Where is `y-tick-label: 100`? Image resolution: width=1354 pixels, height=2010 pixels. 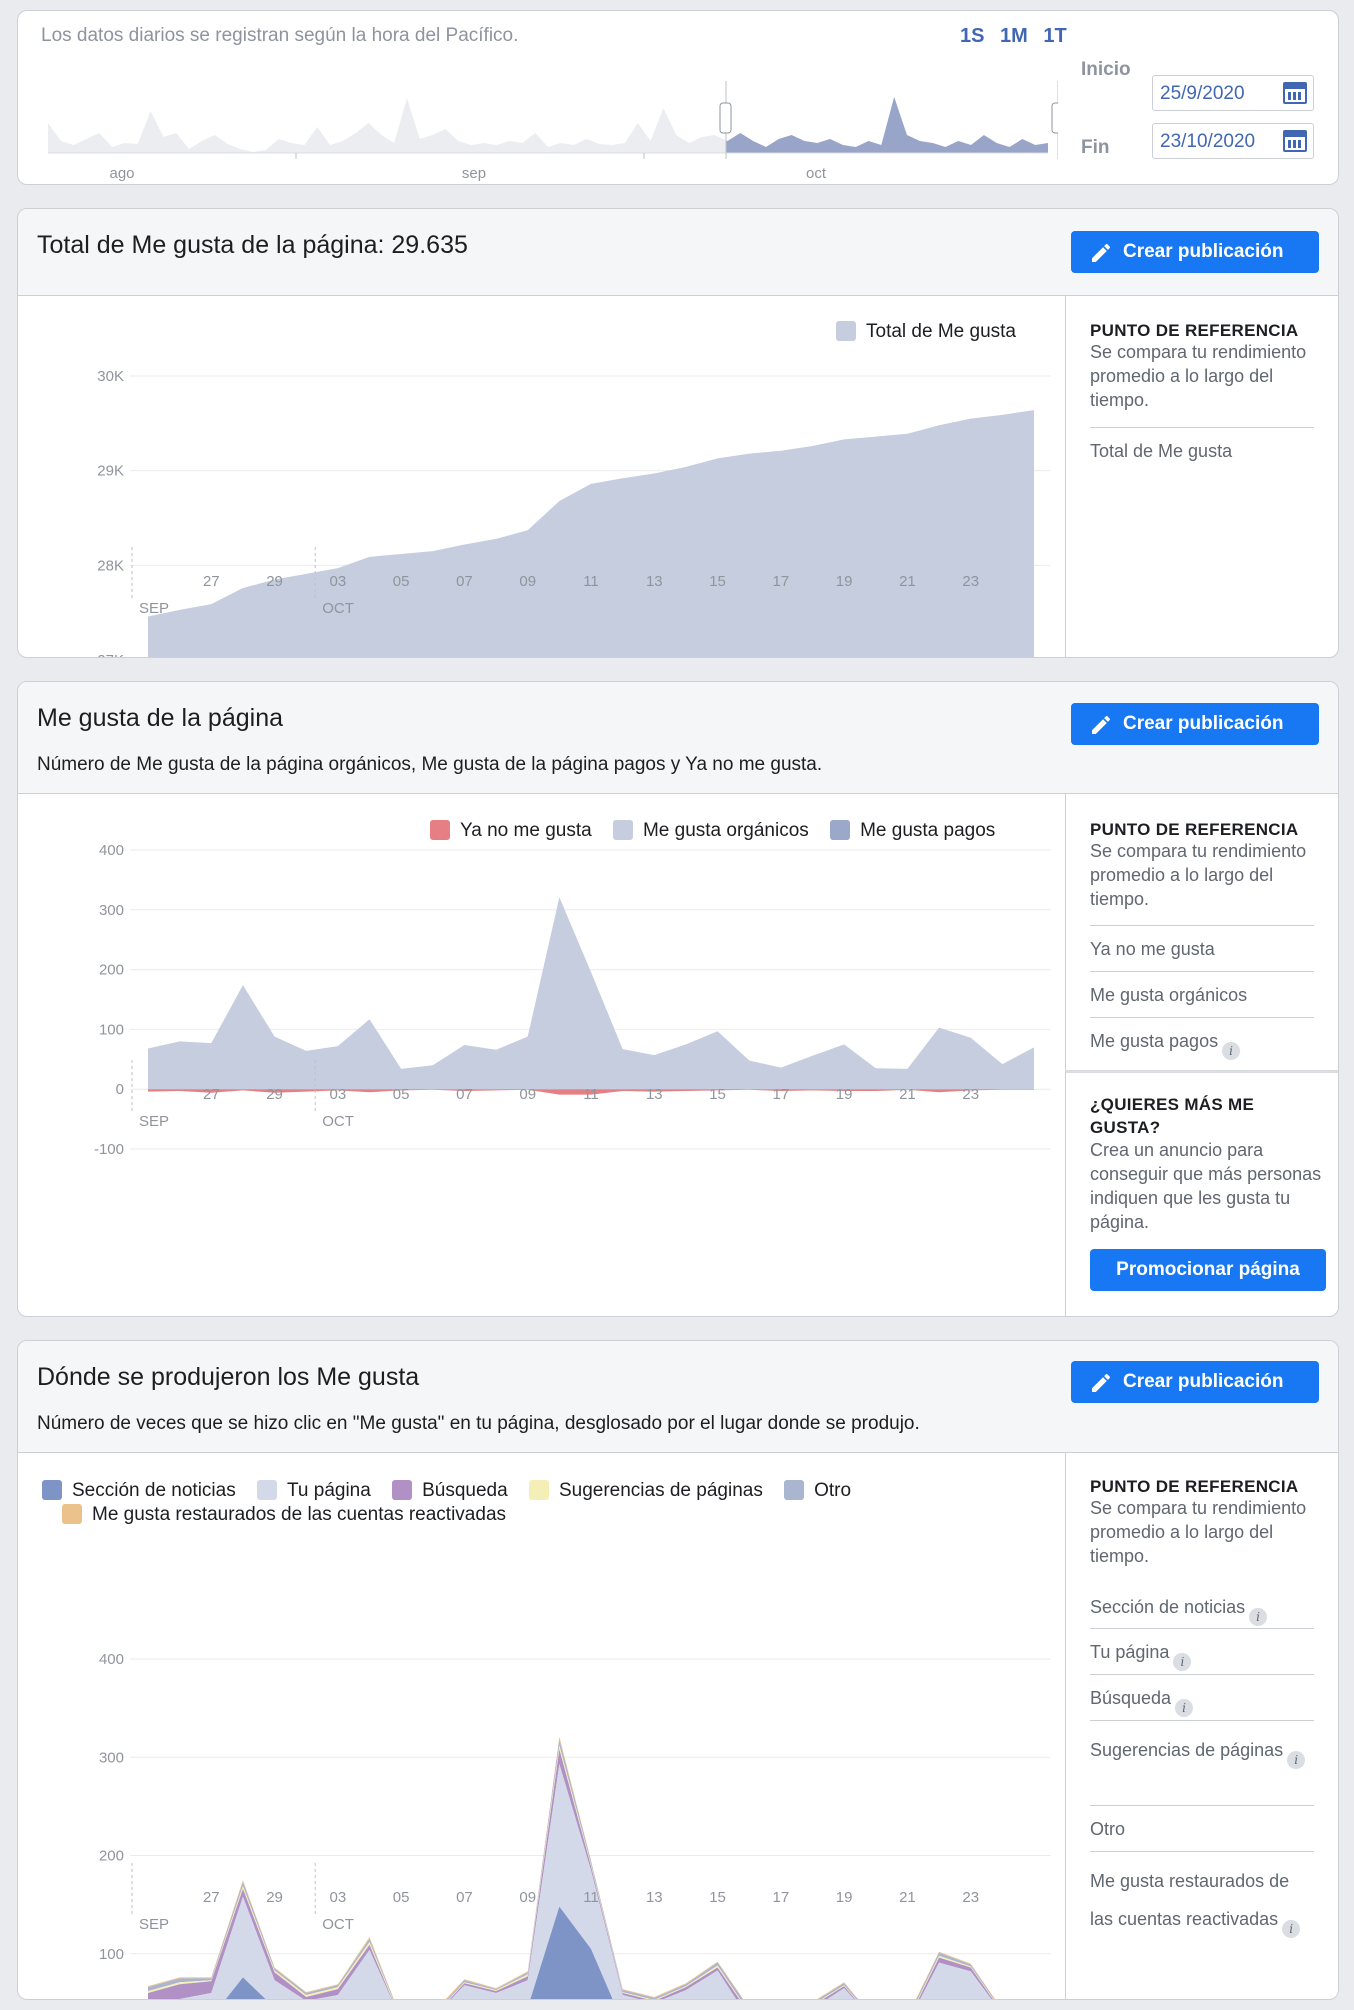
y-tick-label: 100 is located at coordinates (111, 1954).